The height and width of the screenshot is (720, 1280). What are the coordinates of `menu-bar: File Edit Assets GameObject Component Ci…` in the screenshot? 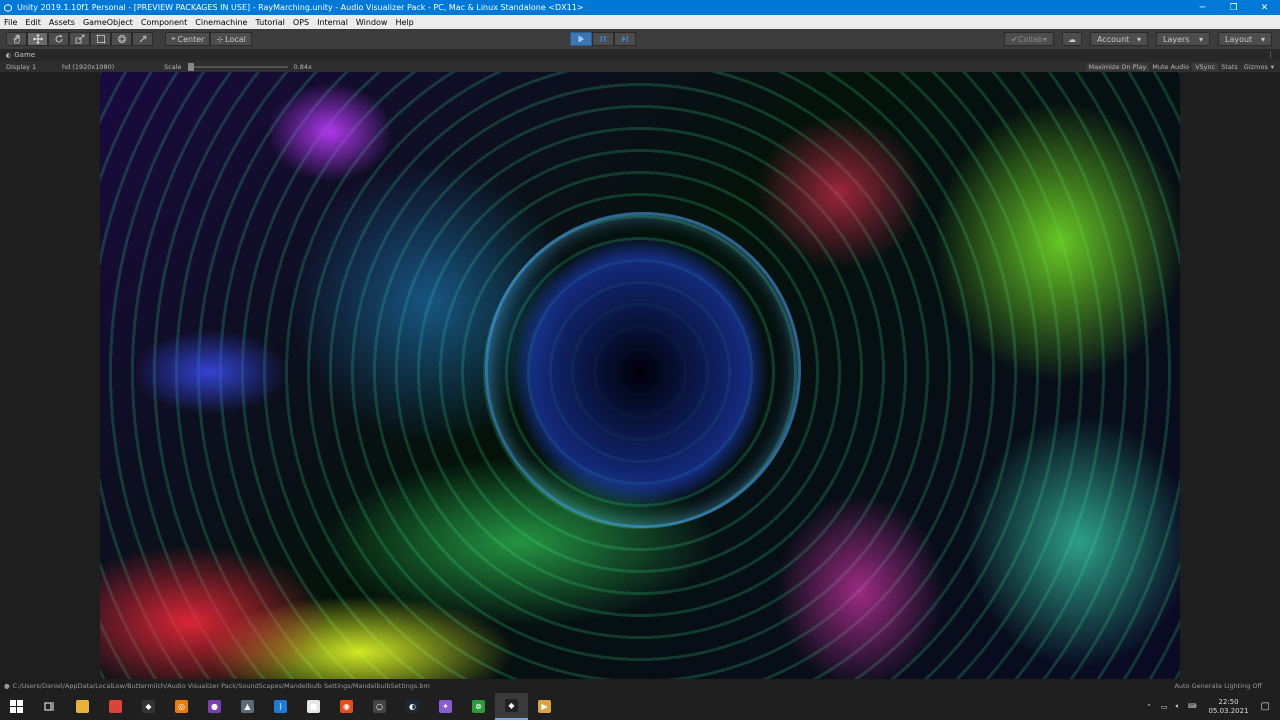 It's located at (640, 22).